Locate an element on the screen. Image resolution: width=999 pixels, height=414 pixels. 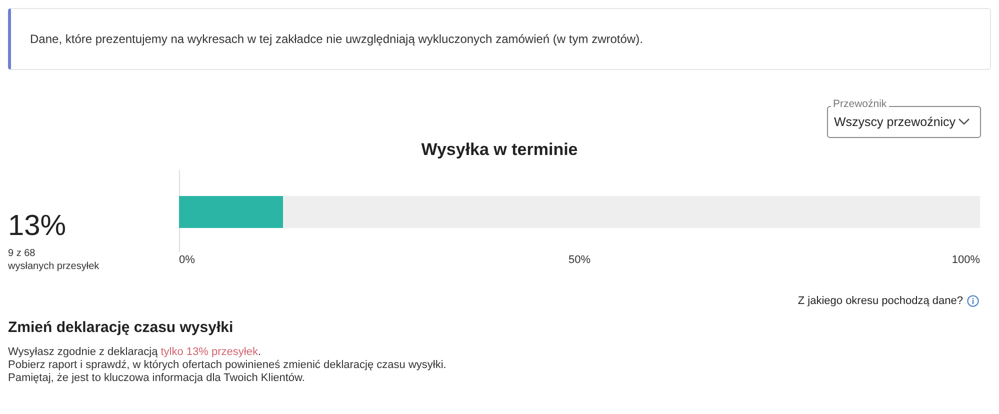
description-text: Wysyłasz zgodnie z deklaracją tylko 13% przesyłek. is located at coordinates (135, 352).